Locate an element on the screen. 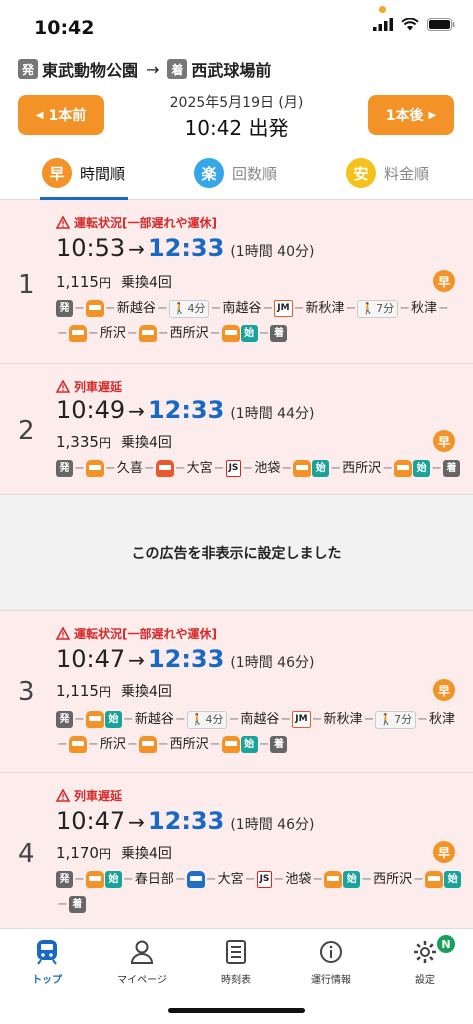  wifi-icon is located at coordinates (410, 24).